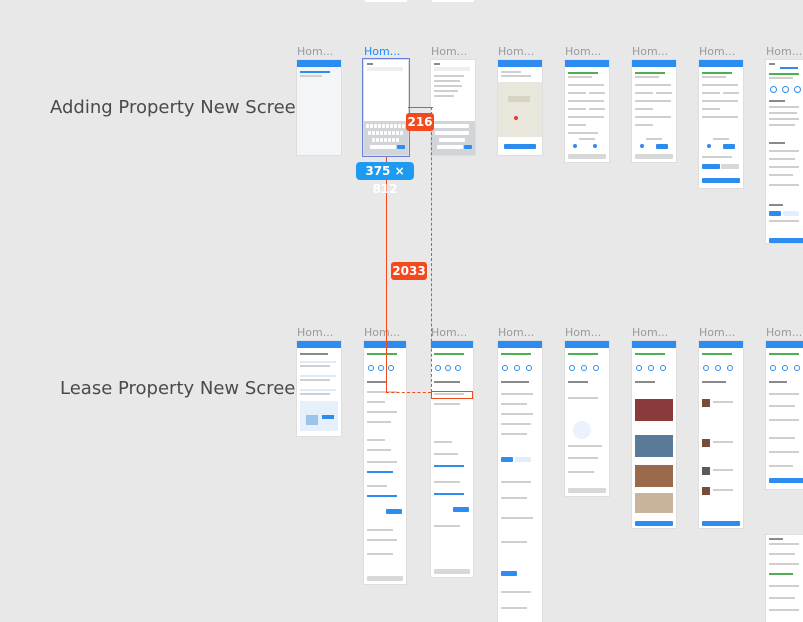 The height and width of the screenshot is (622, 803). I want to click on redline-horizontal-dashed, so click(408, 392).